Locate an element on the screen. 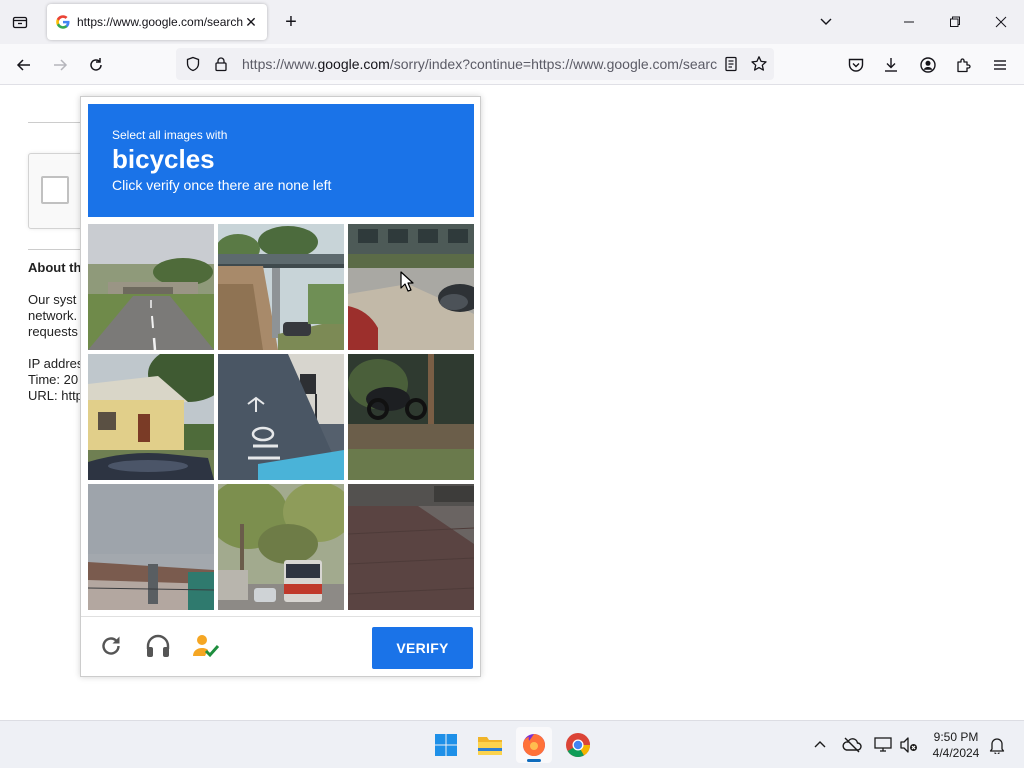 This screenshot has height=768, width=1024. recaptcha-checkbox-widget is located at coordinates (58, 191).